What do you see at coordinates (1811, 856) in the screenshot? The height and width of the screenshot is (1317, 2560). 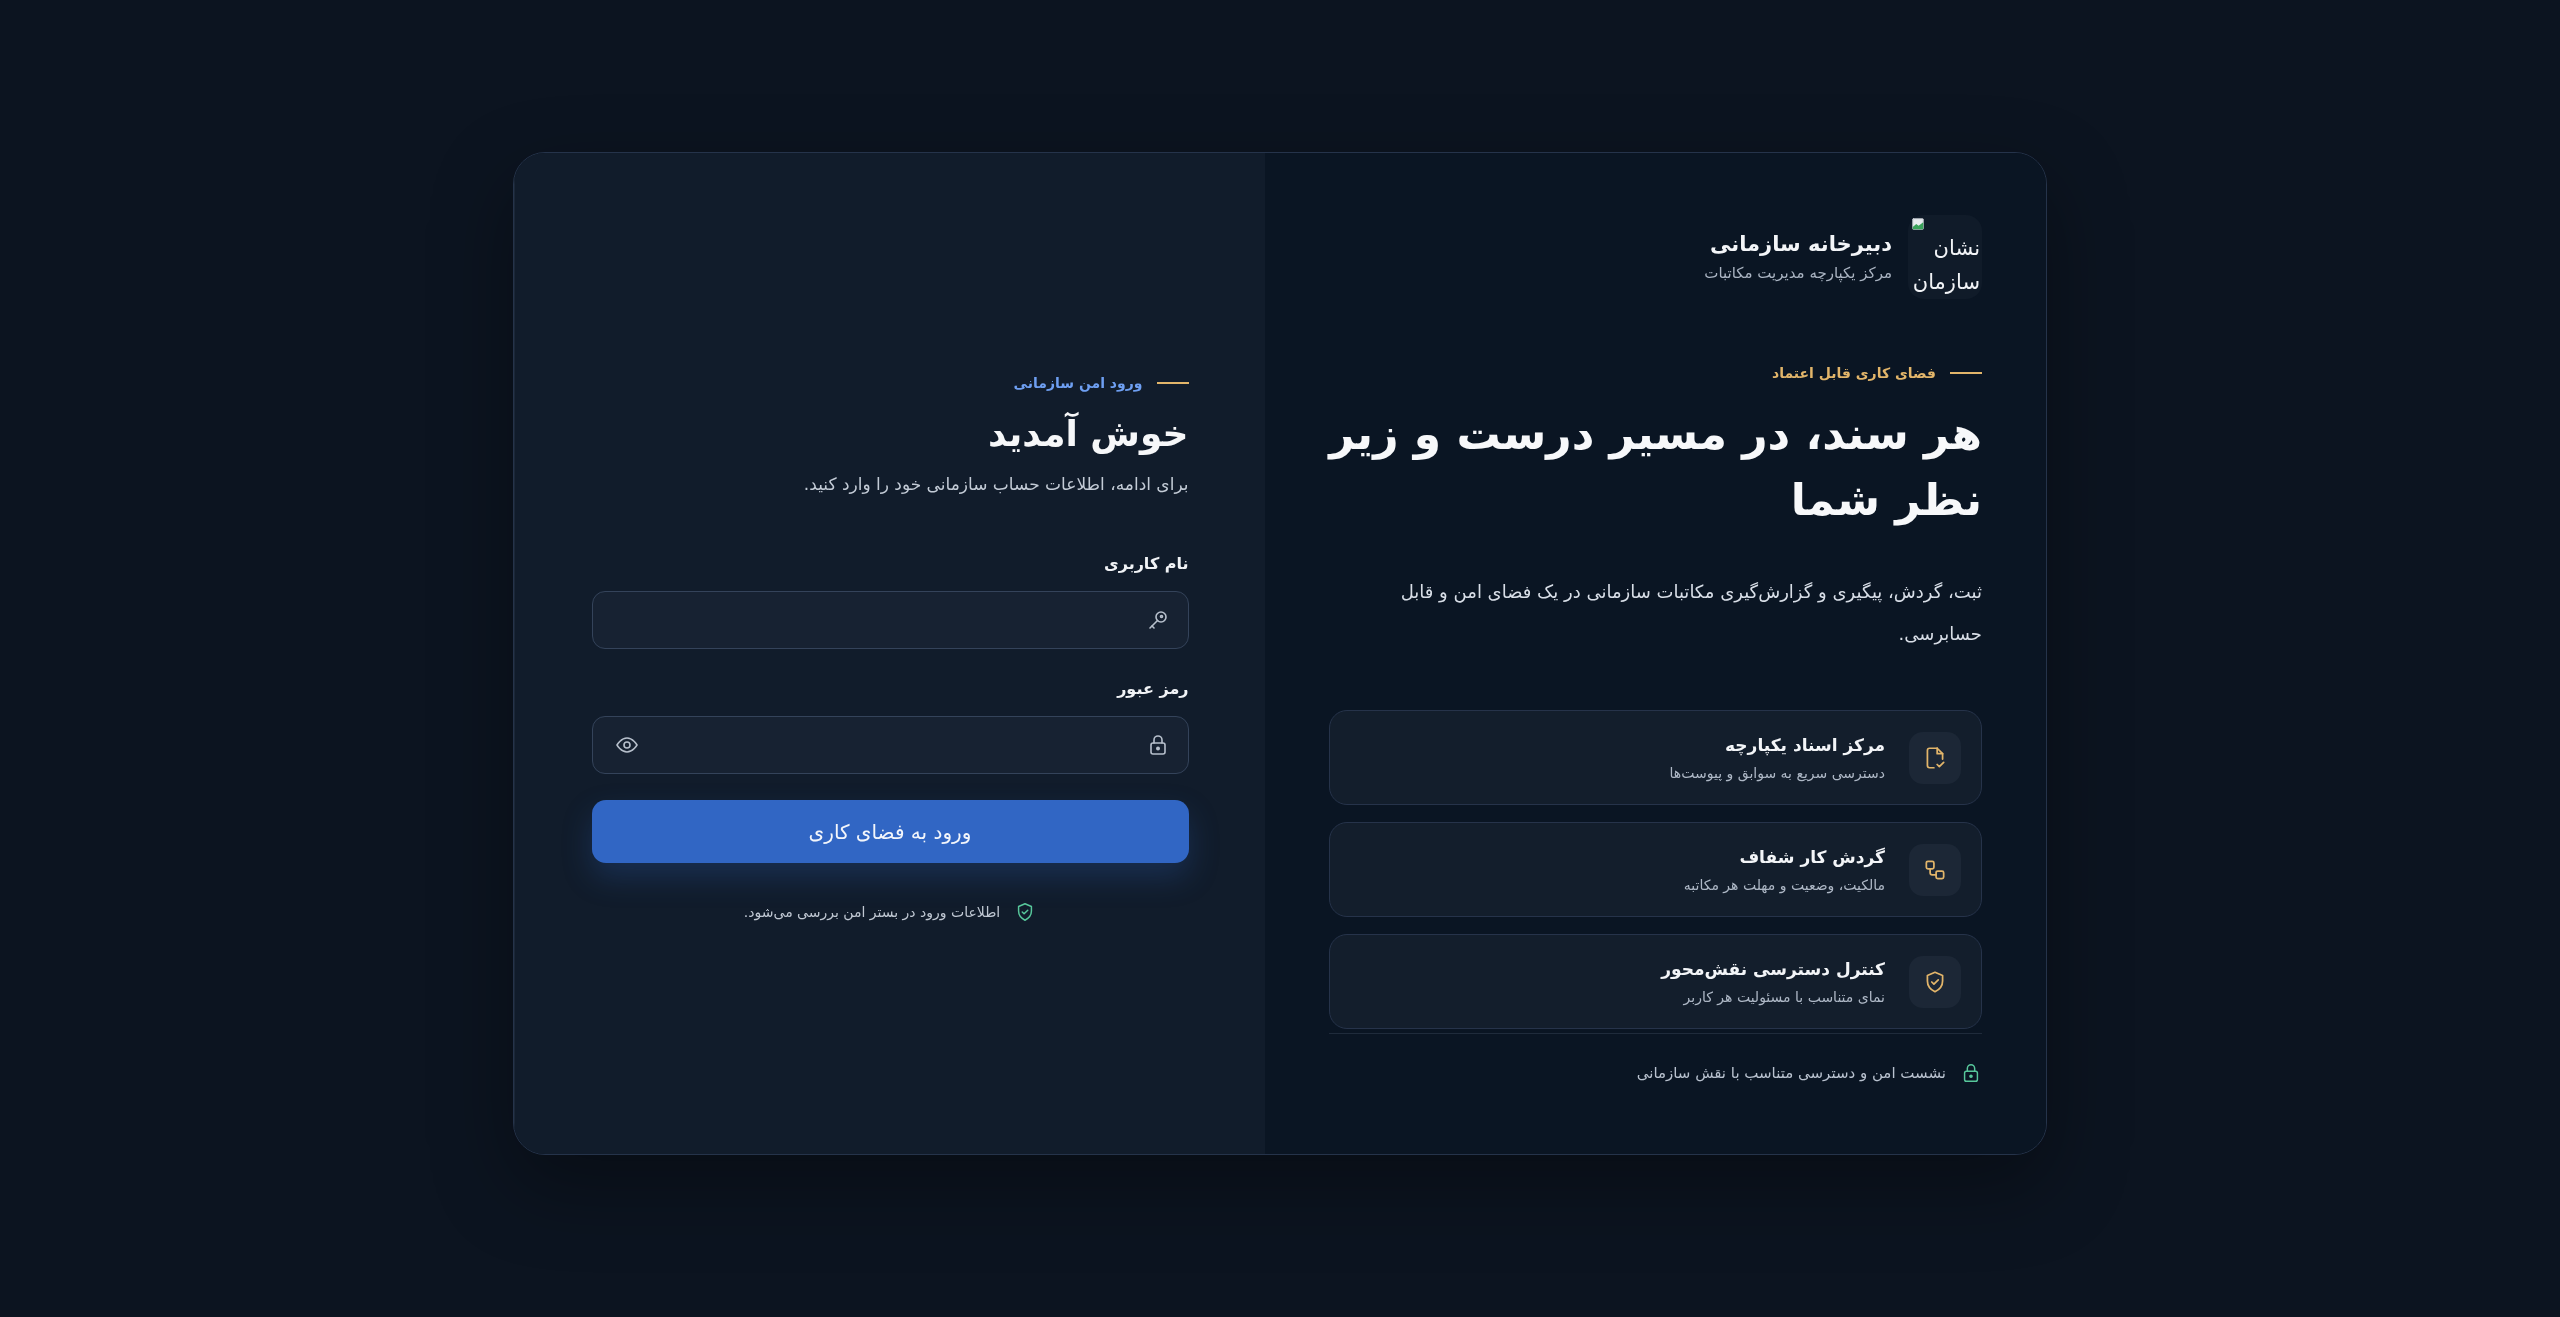 I see `feature-title: گردش کار شفاف` at bounding box center [1811, 856].